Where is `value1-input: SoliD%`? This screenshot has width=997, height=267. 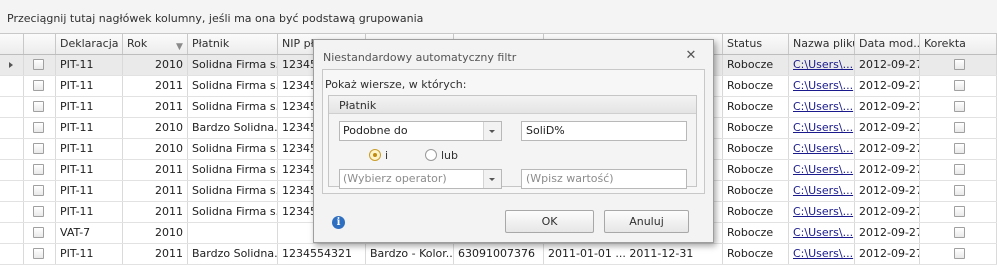 value1-input: SoliD% is located at coordinates (604, 131).